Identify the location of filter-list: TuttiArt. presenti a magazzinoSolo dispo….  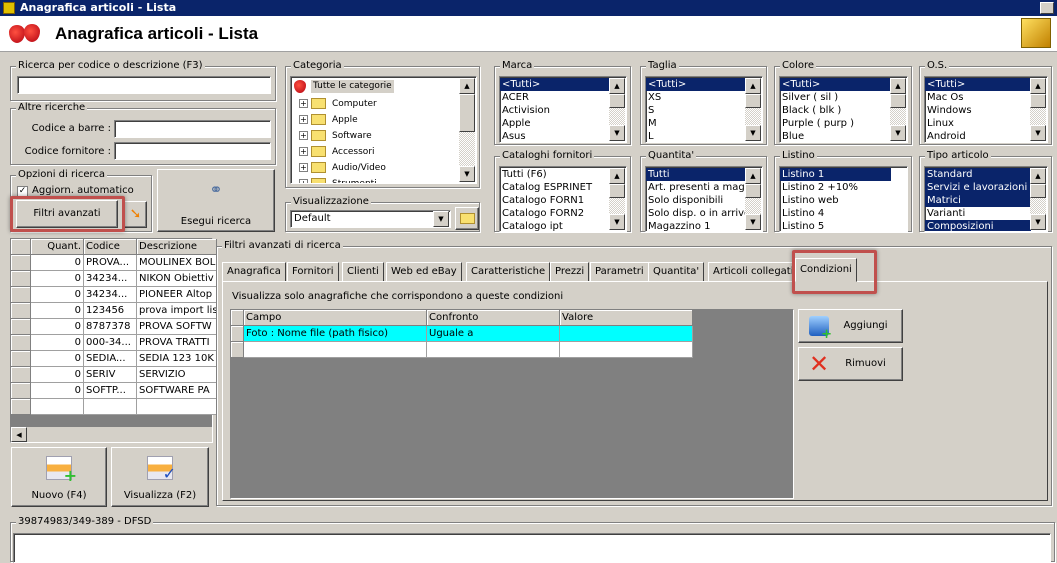
(704, 199).